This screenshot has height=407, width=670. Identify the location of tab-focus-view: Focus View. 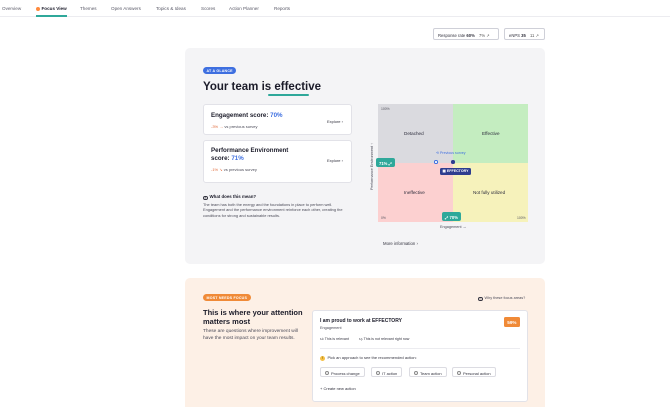
(51, 8).